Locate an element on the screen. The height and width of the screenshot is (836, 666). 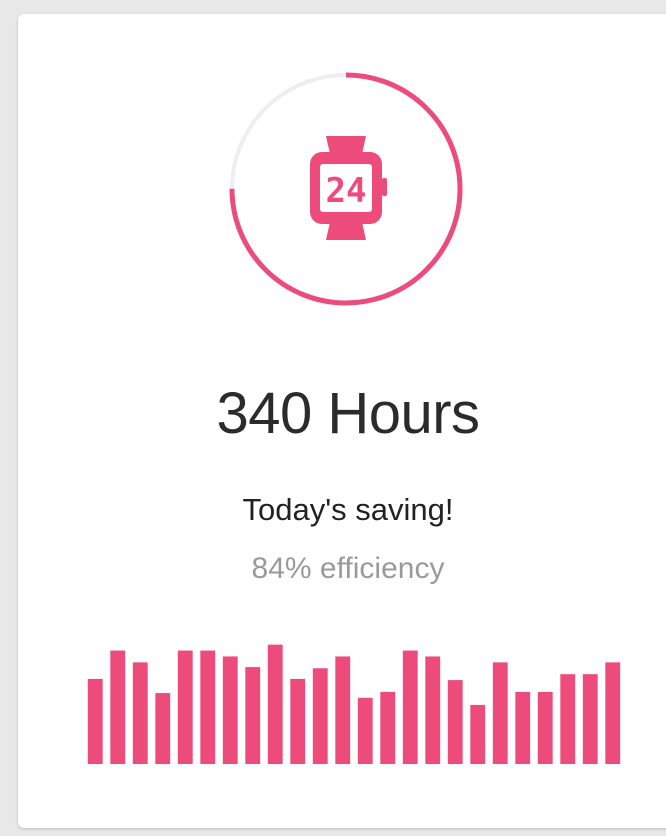
smartwatch-display: 24 is located at coordinates (346, 191).